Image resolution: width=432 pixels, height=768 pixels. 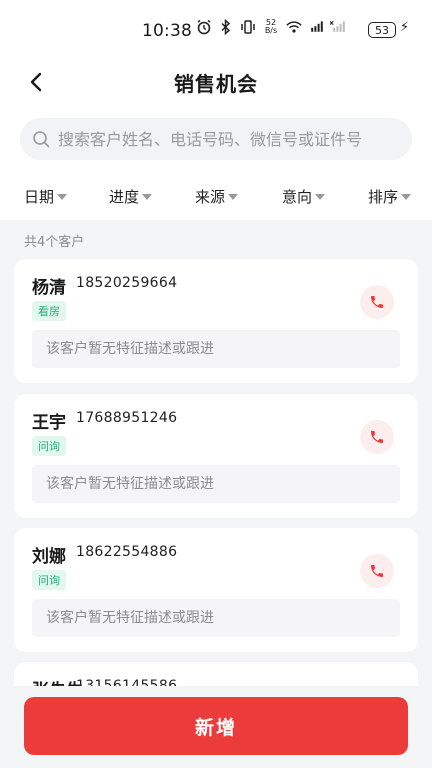 I want to click on customer-name: 王宇, so click(x=49, y=423).